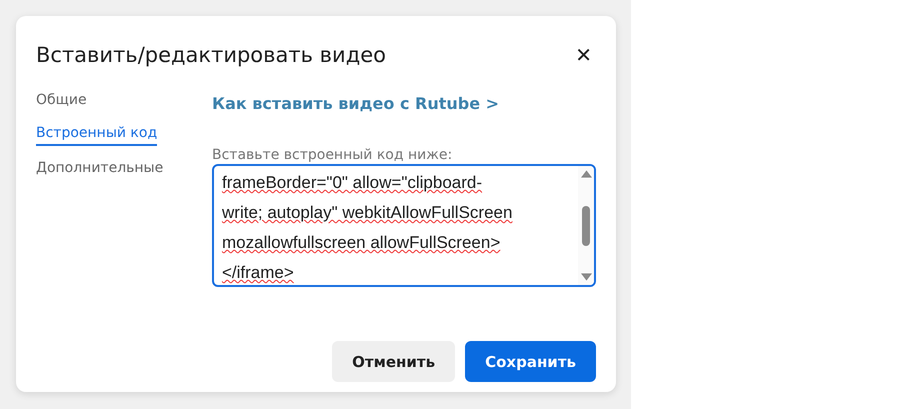  I want to click on close-button: ✕, so click(583, 55).